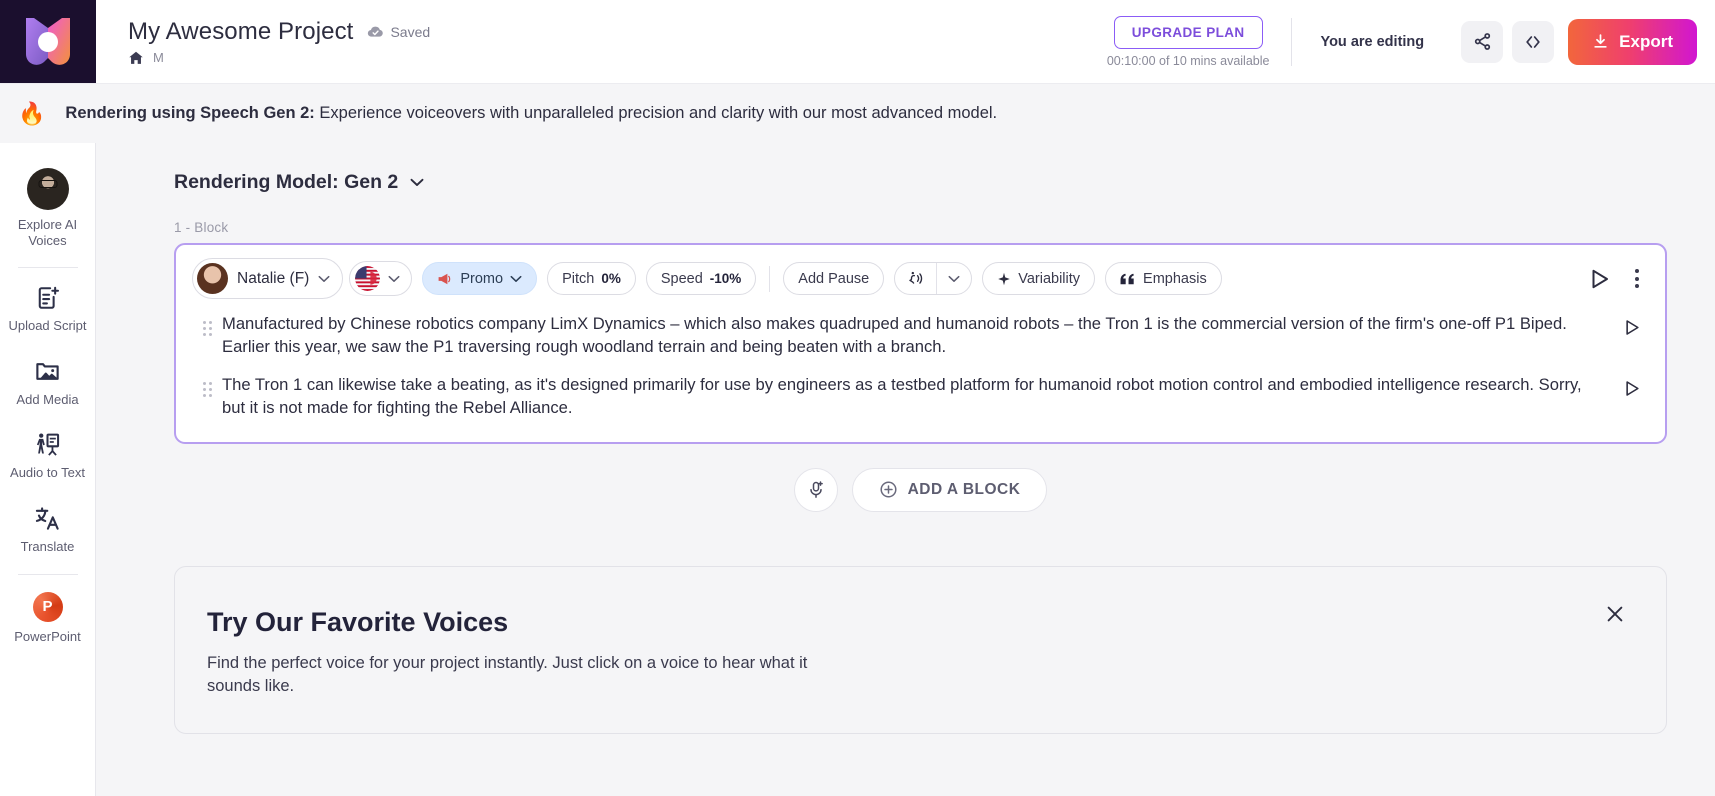 This screenshot has height=796, width=1715. What do you see at coordinates (279, 58) in the screenshot?
I see `breadcrumb: M` at bounding box center [279, 58].